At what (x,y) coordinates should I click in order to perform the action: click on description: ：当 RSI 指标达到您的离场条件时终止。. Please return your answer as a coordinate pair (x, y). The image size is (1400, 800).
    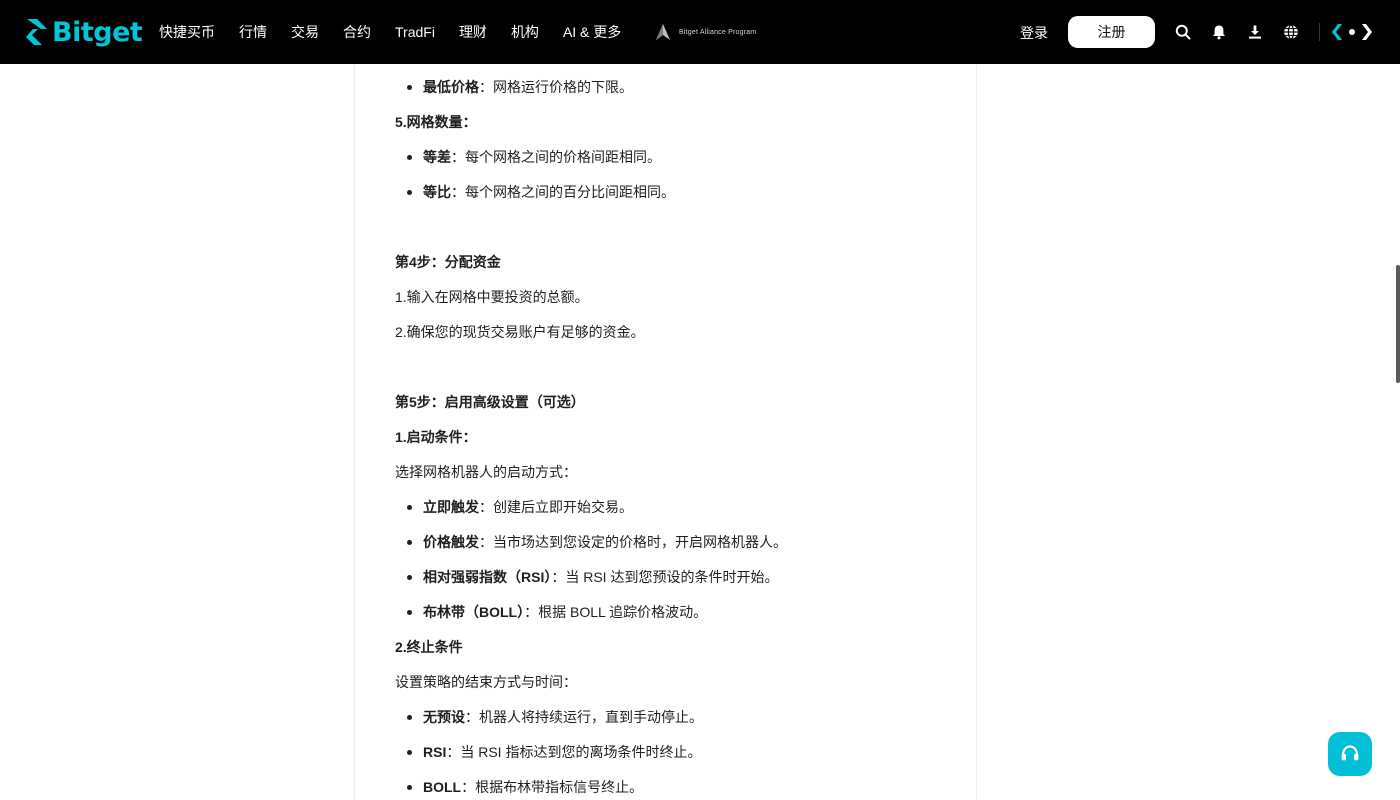
    Looking at the image, I should click on (574, 752).